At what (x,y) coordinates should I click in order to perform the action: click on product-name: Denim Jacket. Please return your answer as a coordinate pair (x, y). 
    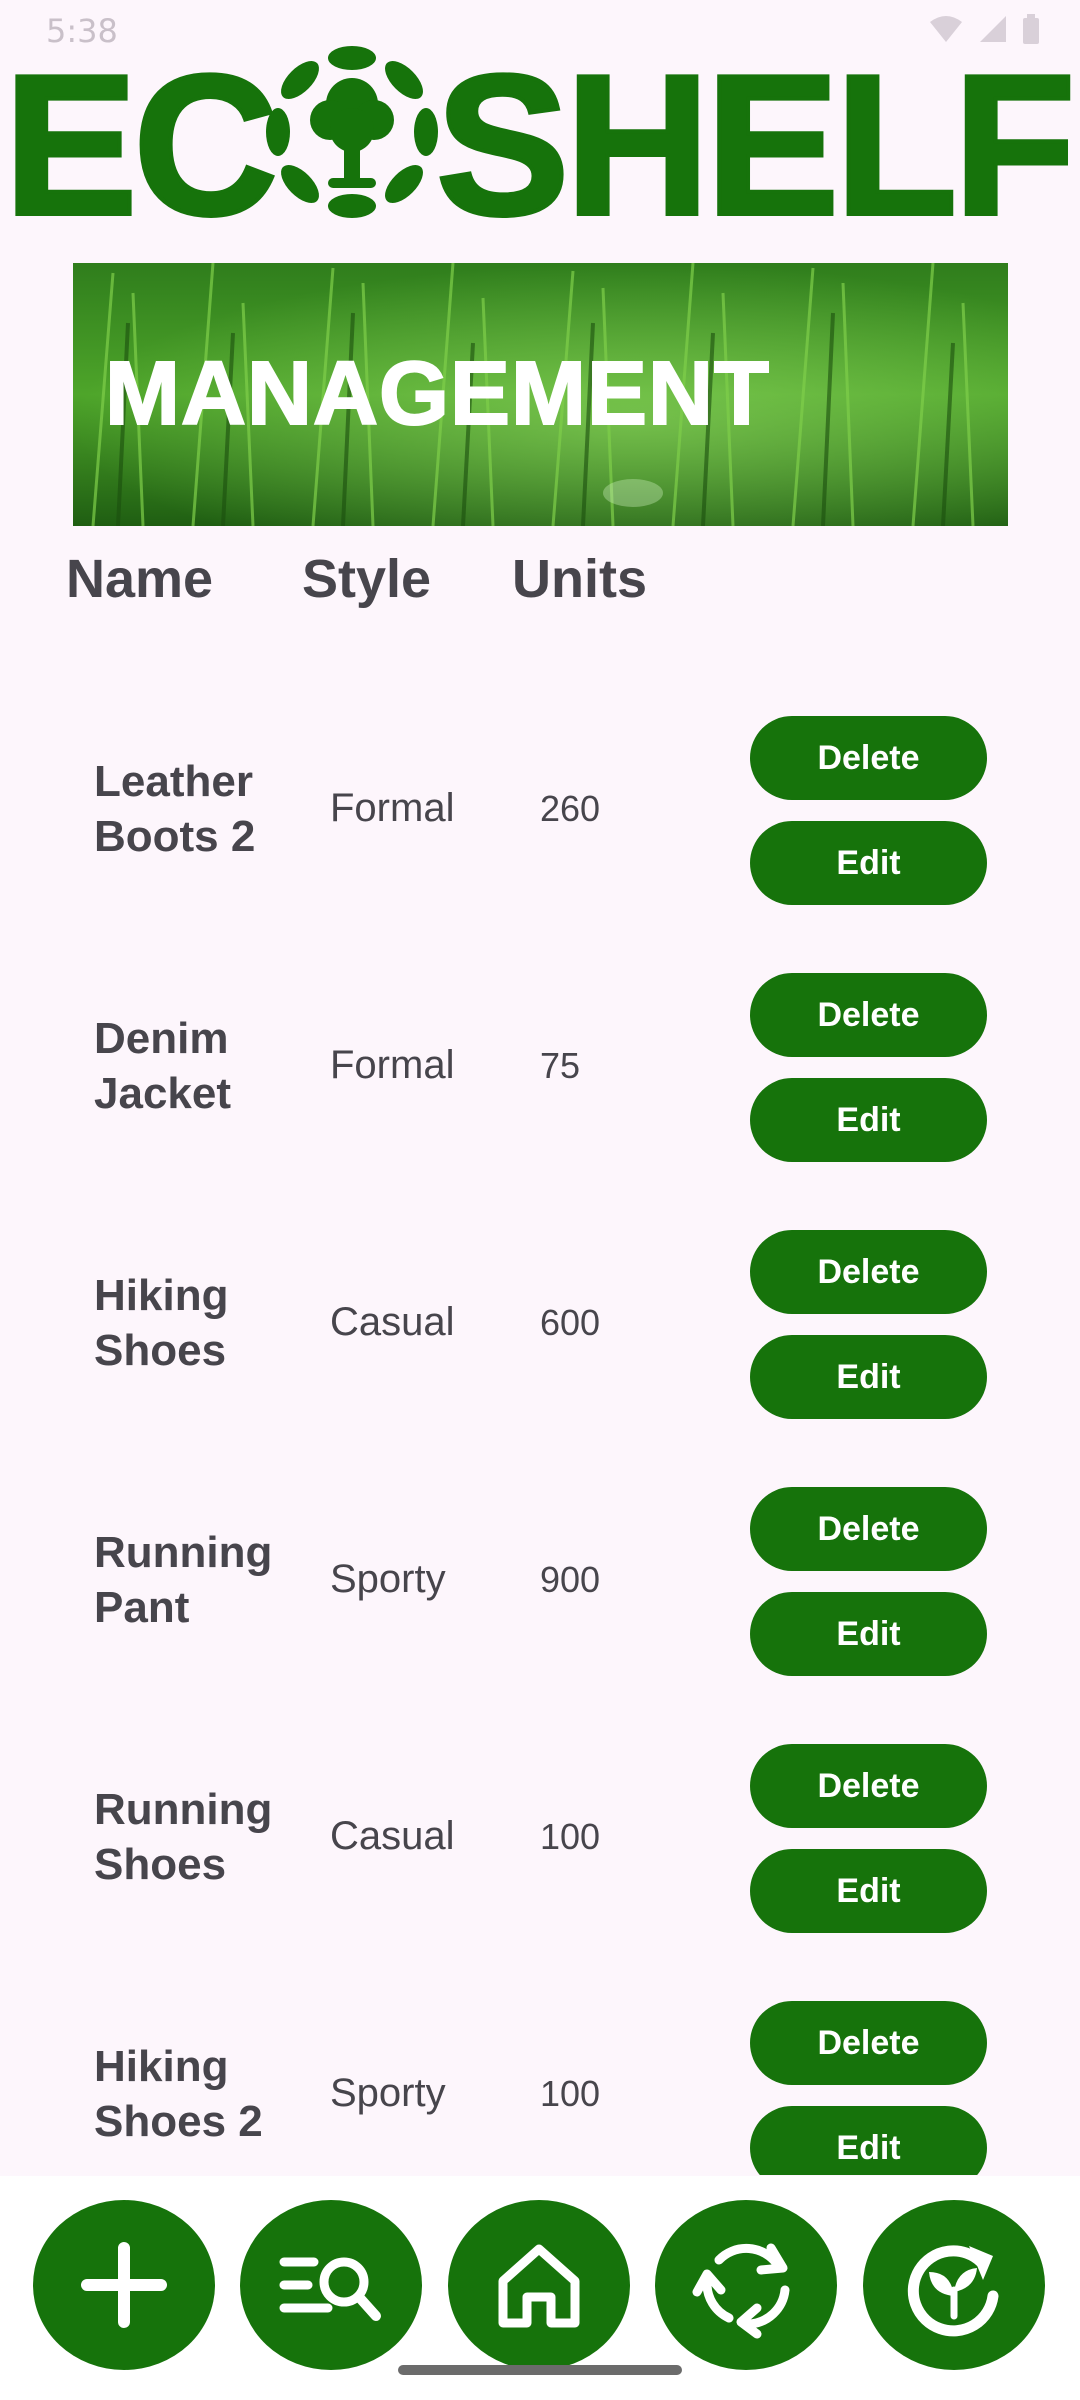
    Looking at the image, I should click on (163, 1065).